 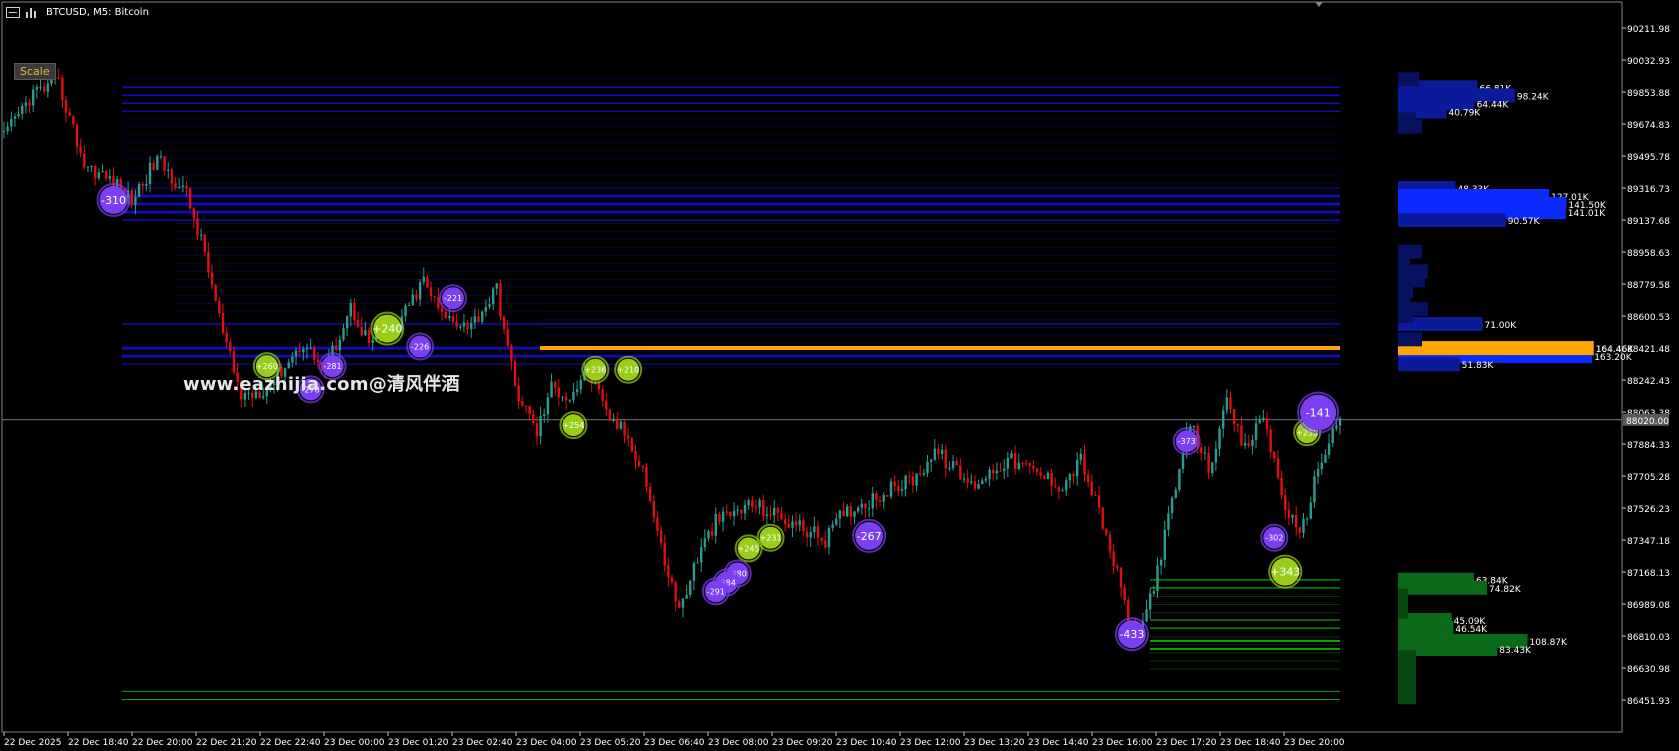 What do you see at coordinates (290, 743) in the screenshot?
I see `x-tick-label: 22 Dec 22:40` at bounding box center [290, 743].